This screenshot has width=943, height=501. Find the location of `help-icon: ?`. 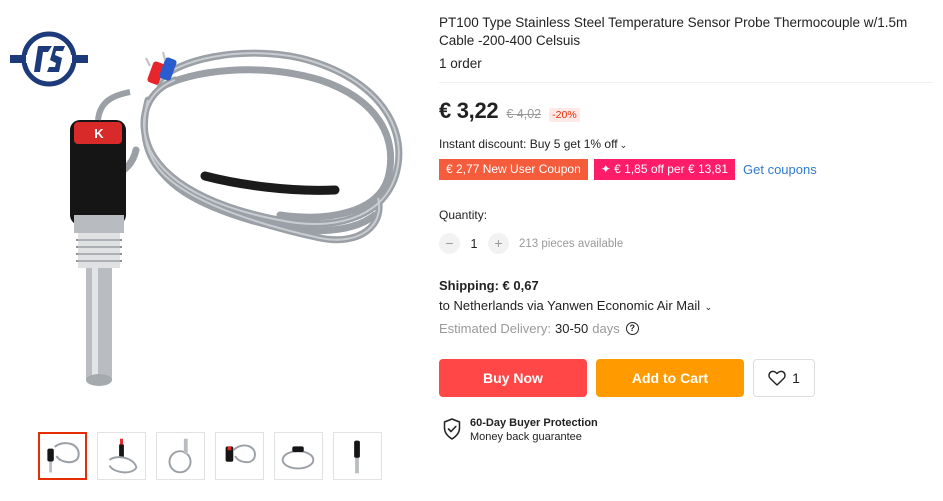

help-icon: ? is located at coordinates (632, 328).